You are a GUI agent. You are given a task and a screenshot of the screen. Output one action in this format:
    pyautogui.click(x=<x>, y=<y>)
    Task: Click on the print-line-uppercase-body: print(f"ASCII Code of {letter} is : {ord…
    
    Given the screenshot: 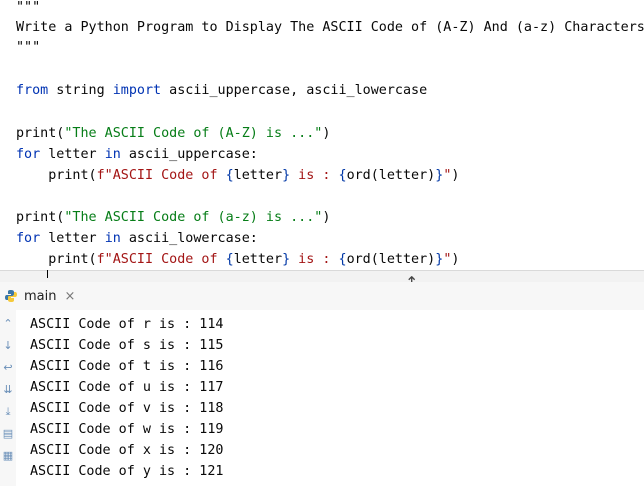 What is the action you would take?
    pyautogui.click(x=237, y=176)
    